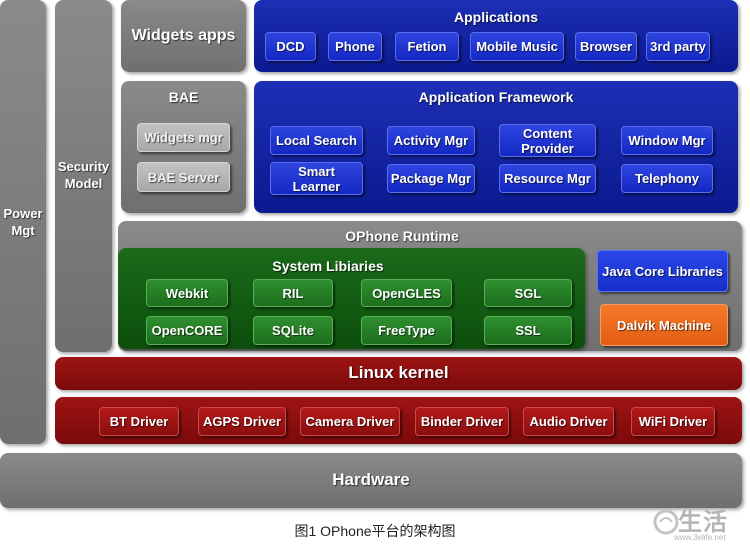 The image size is (750, 545). I want to click on driver-agps: AGPS Driver, so click(242, 421).